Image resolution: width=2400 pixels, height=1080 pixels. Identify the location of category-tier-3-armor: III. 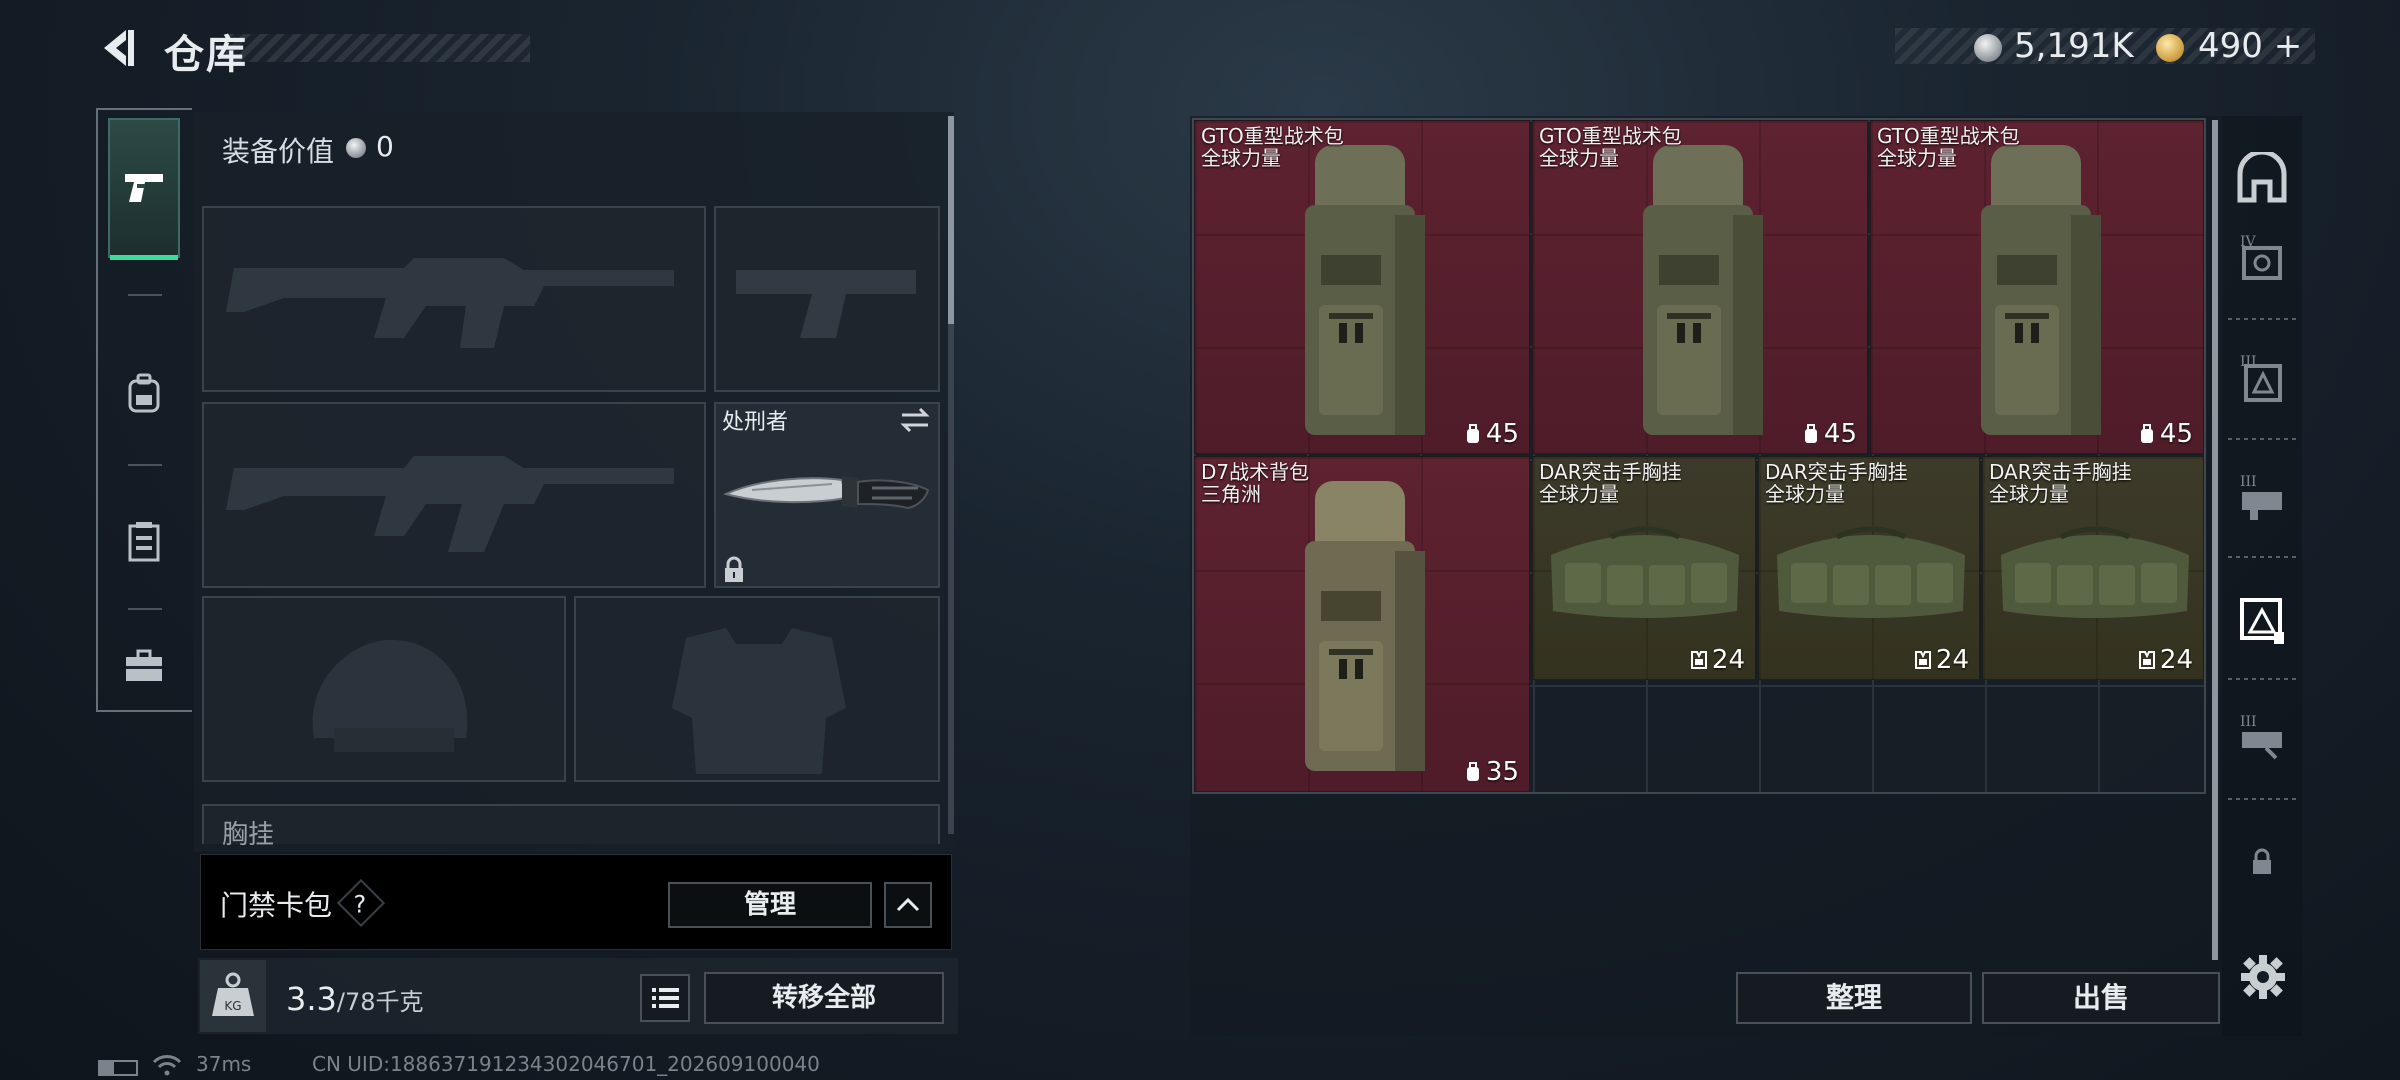
(2262, 738).